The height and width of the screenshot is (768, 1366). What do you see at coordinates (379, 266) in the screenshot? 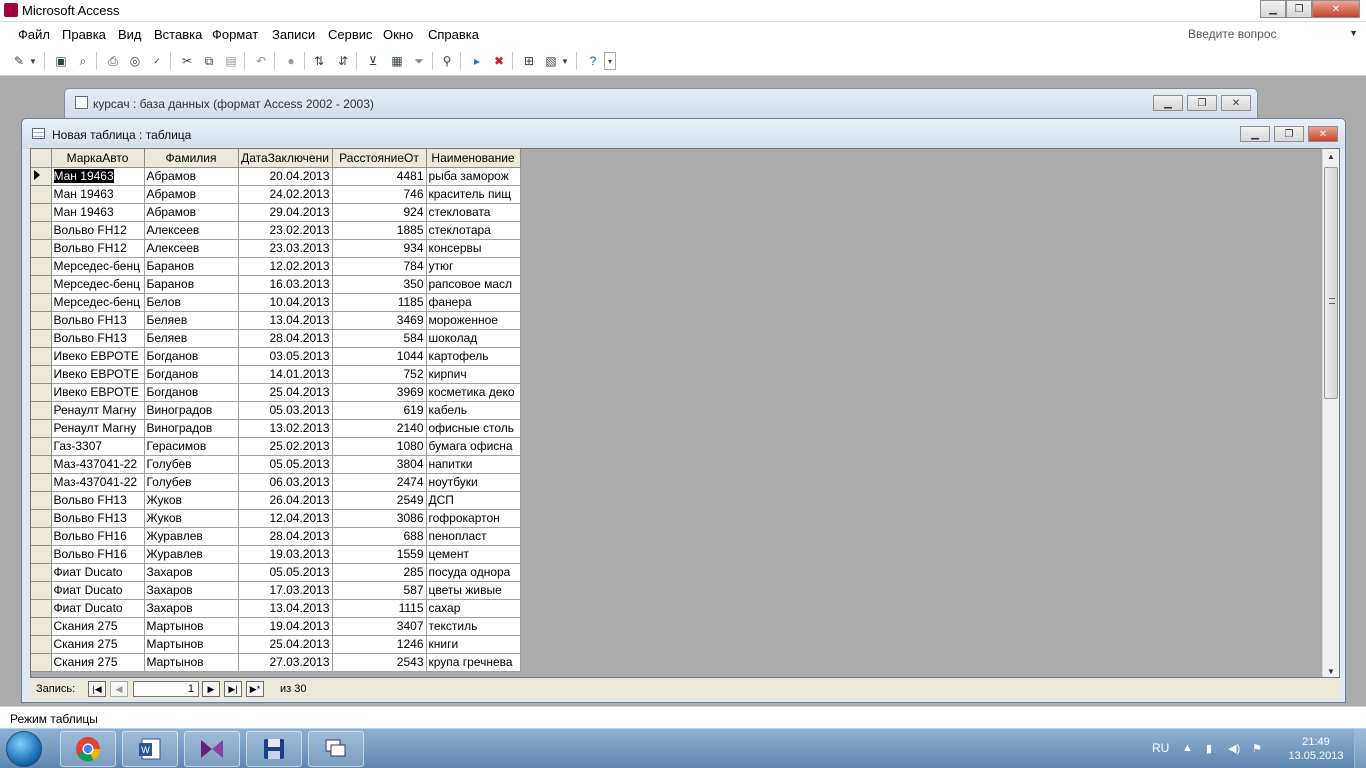
I see `table-cell: 784` at bounding box center [379, 266].